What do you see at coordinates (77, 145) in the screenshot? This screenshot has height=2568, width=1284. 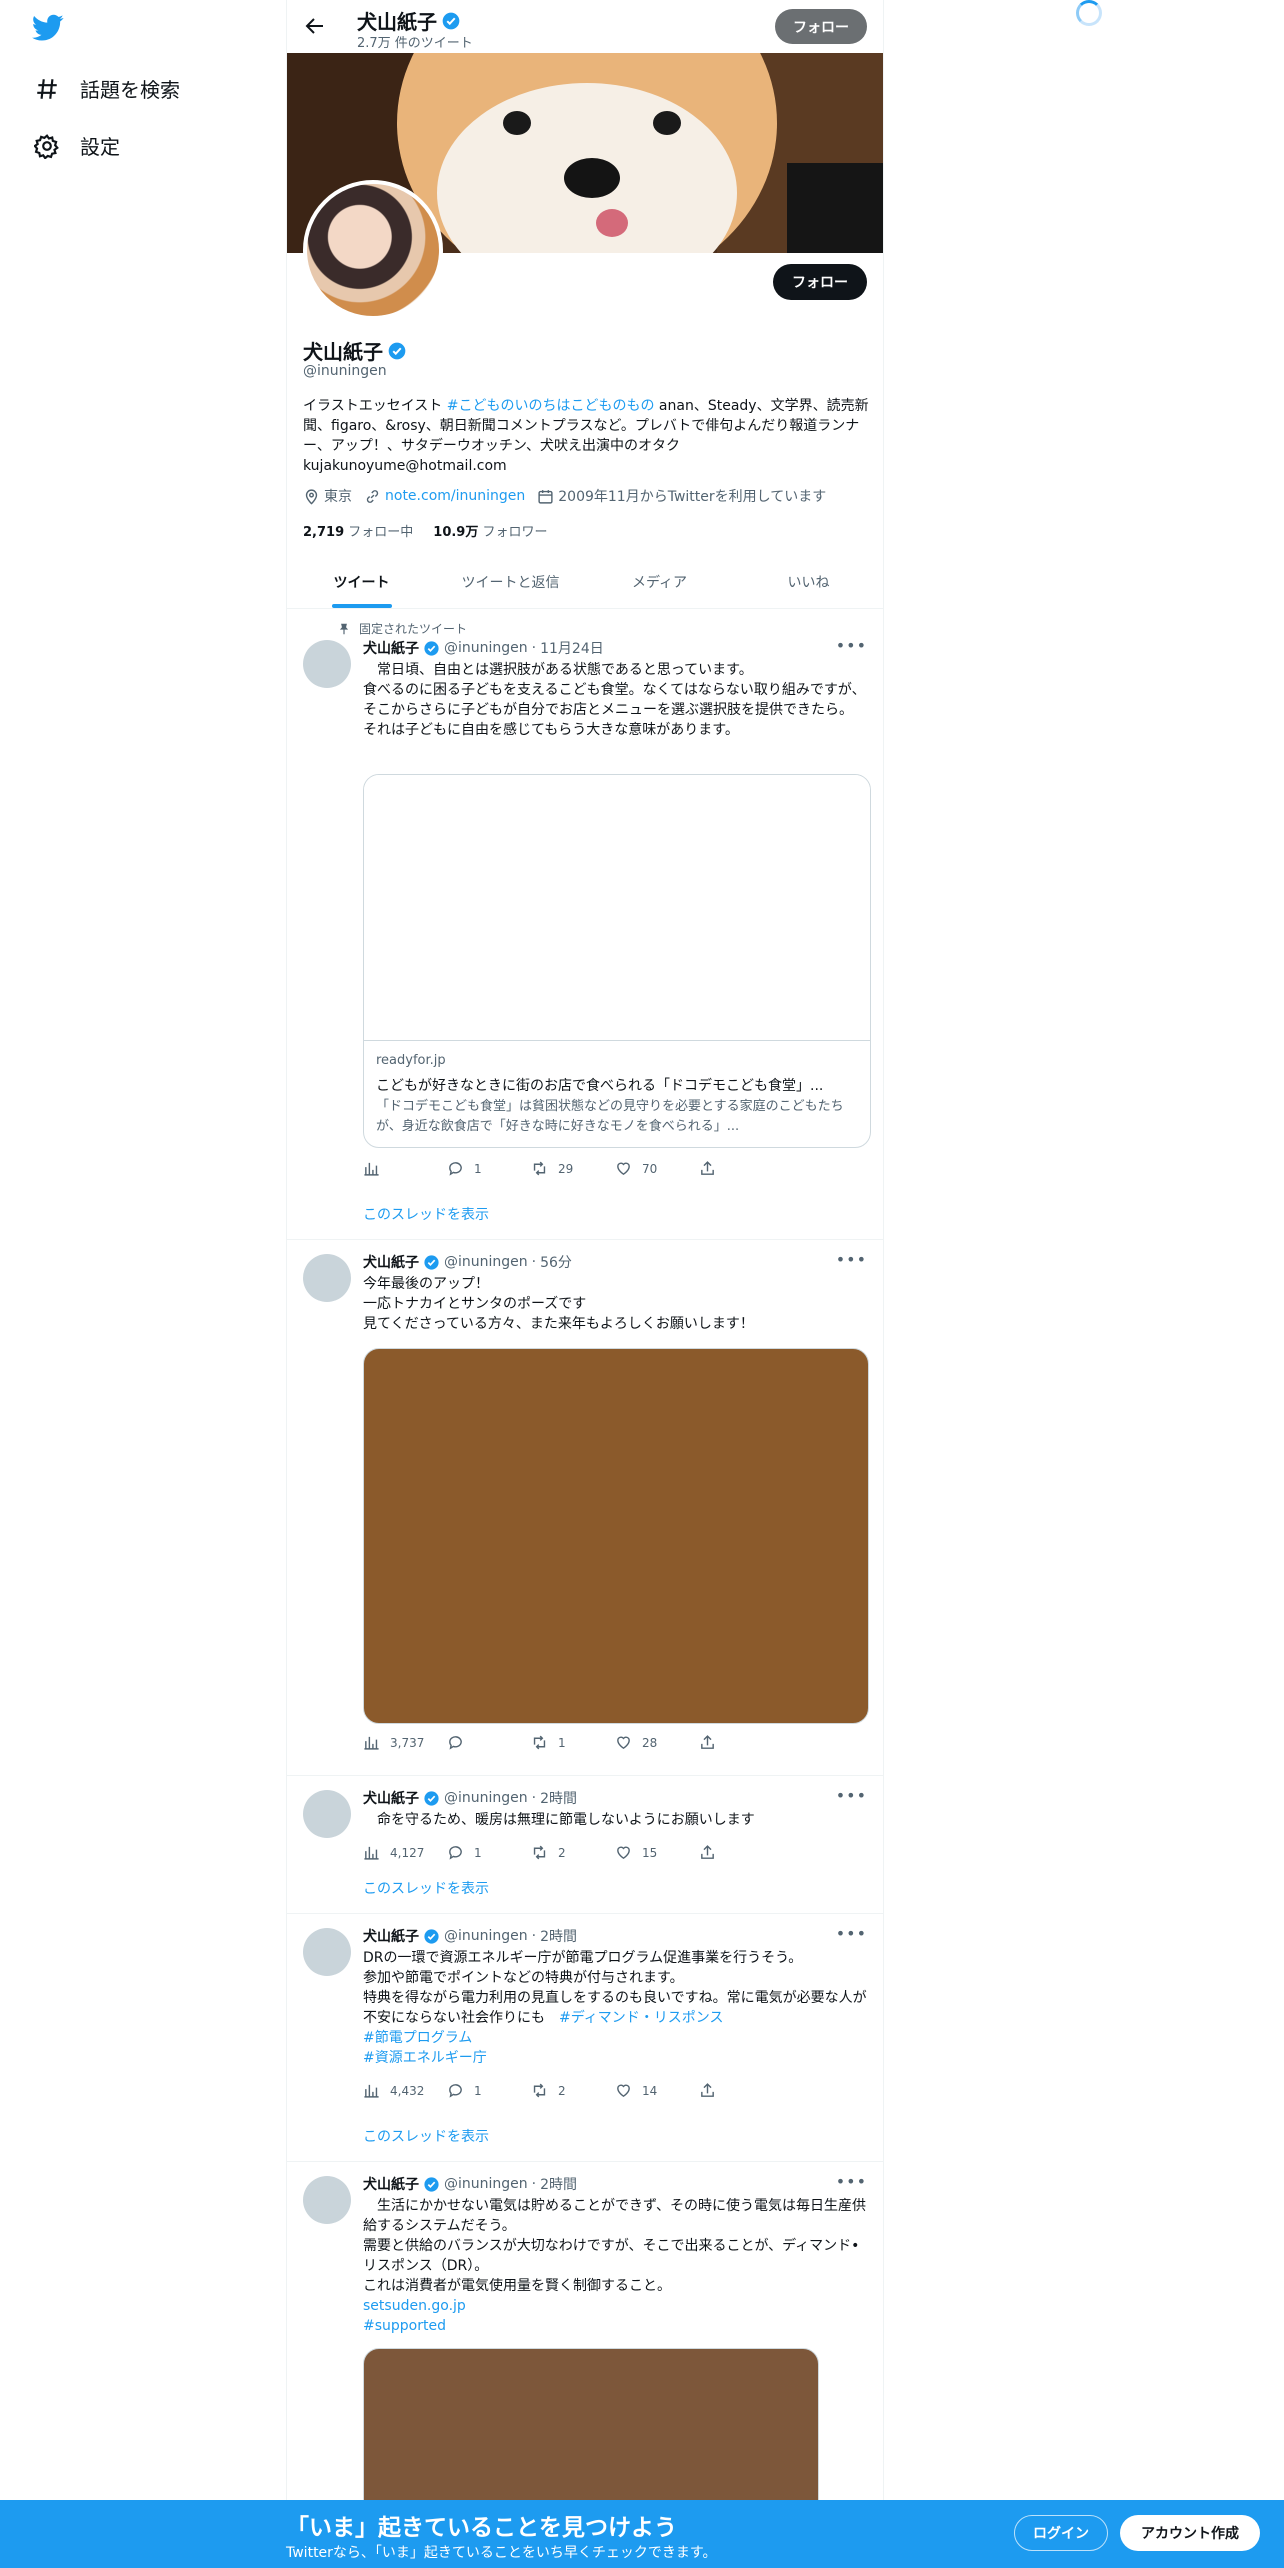 I see `nav-settings: 設定` at bounding box center [77, 145].